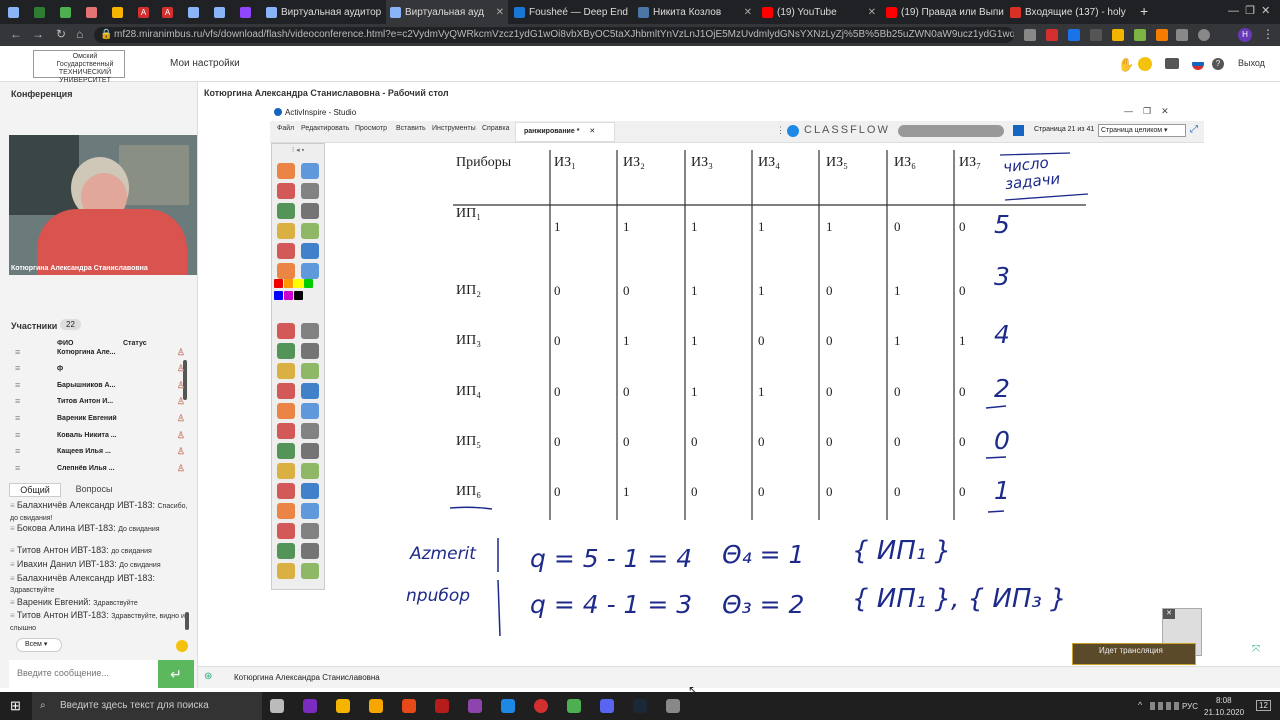 Image resolution: width=1280 pixels, height=720 pixels. Describe the element at coordinates (371, 128) in the screenshot. I see `menu-item: Просмотр` at that location.